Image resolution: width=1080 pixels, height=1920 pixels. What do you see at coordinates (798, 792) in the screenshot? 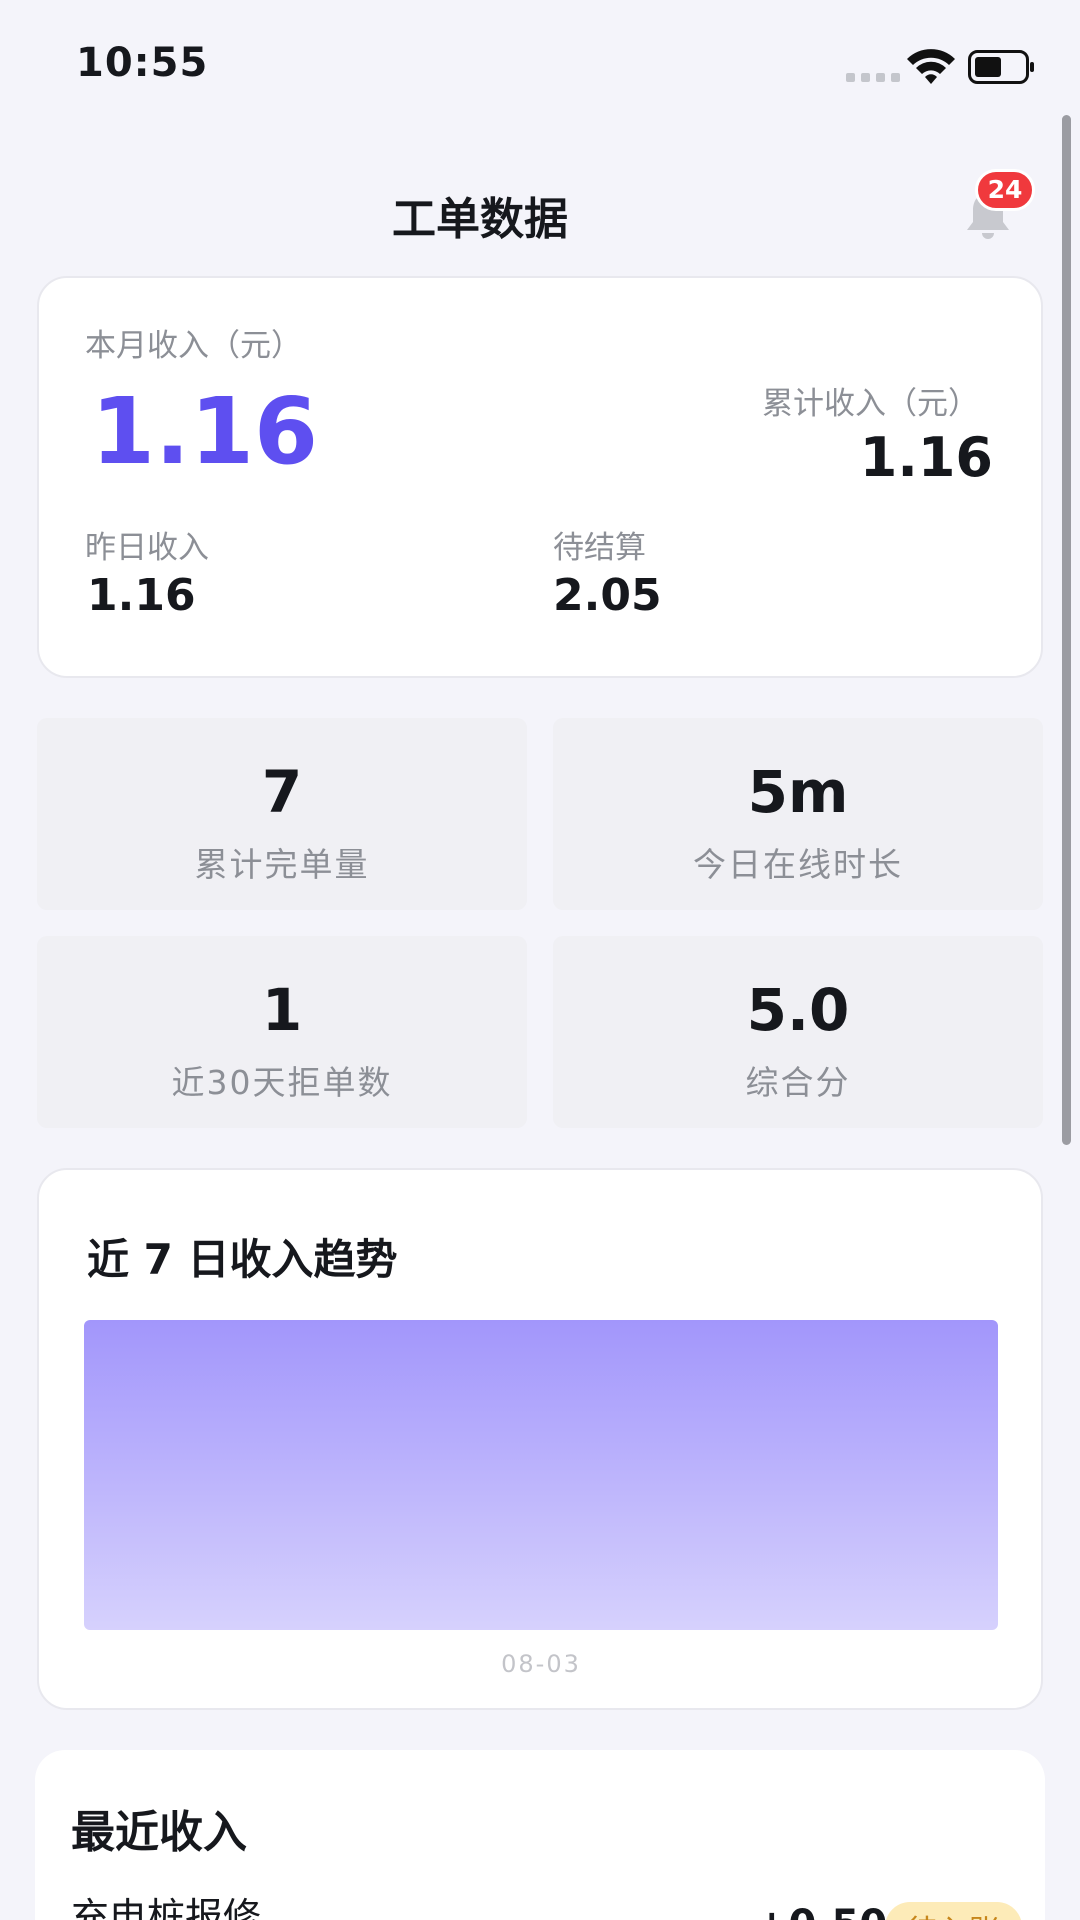
I see `stat-value: 5m` at bounding box center [798, 792].